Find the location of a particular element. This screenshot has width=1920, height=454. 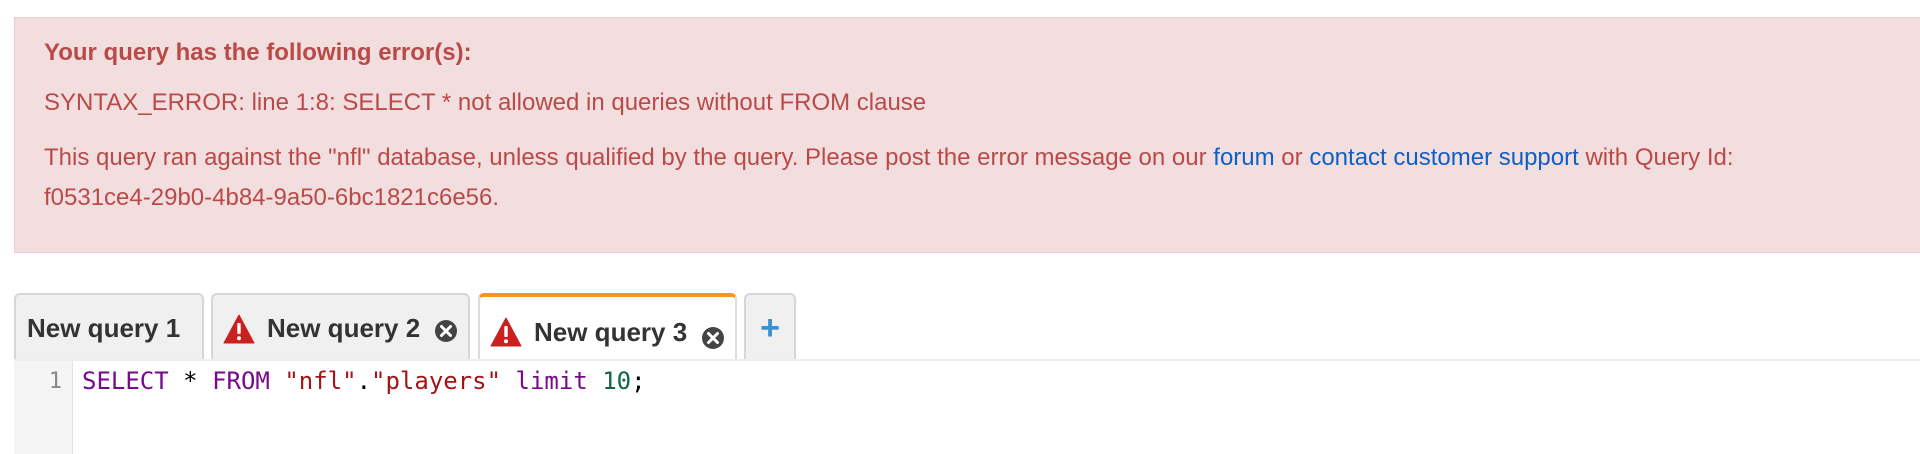

query-tabs: New query 1 New query 2 New query 3 + is located at coordinates (967, 327).